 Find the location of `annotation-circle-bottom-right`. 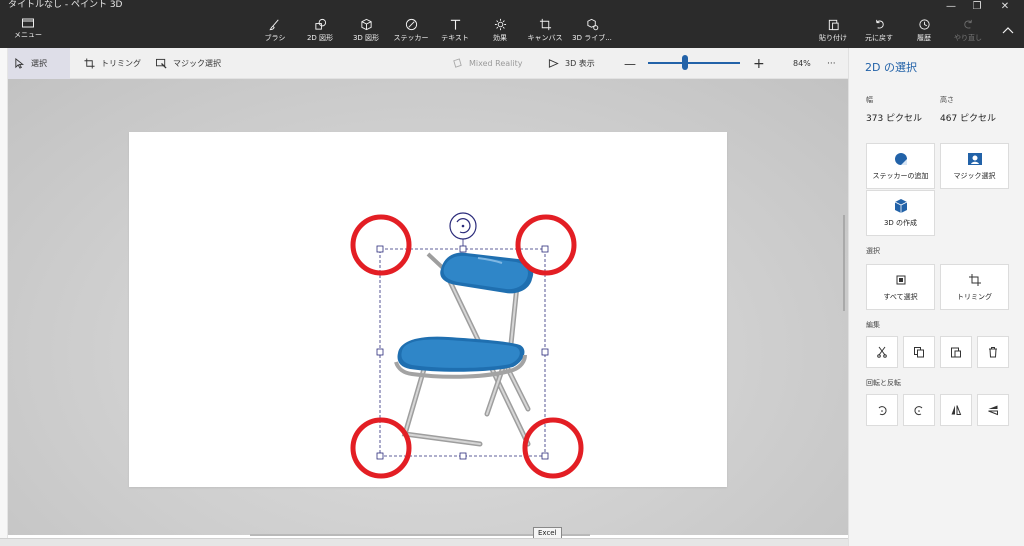

annotation-circle-bottom-right is located at coordinates (553, 448).